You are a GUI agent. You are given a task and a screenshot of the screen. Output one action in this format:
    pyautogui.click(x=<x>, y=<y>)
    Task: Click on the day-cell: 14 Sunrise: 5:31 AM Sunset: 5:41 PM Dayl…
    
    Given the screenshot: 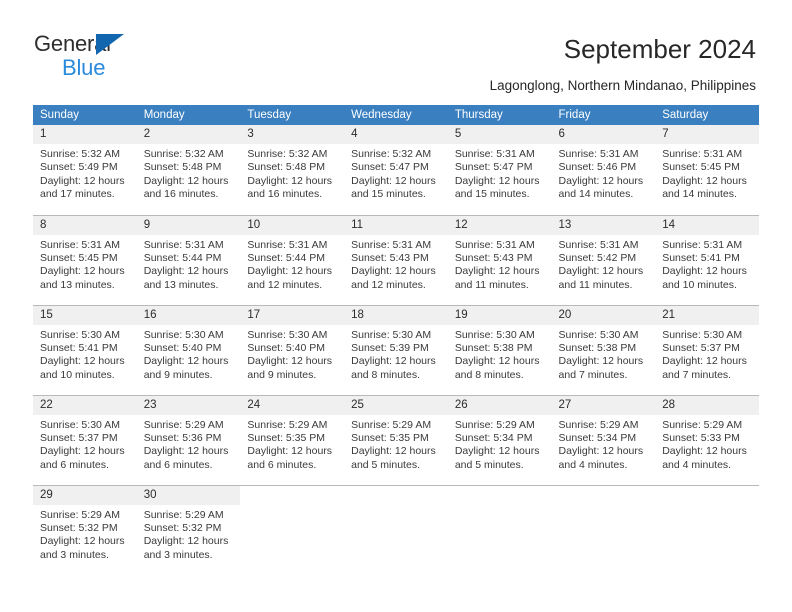 What is the action you would take?
    pyautogui.click(x=707, y=260)
    